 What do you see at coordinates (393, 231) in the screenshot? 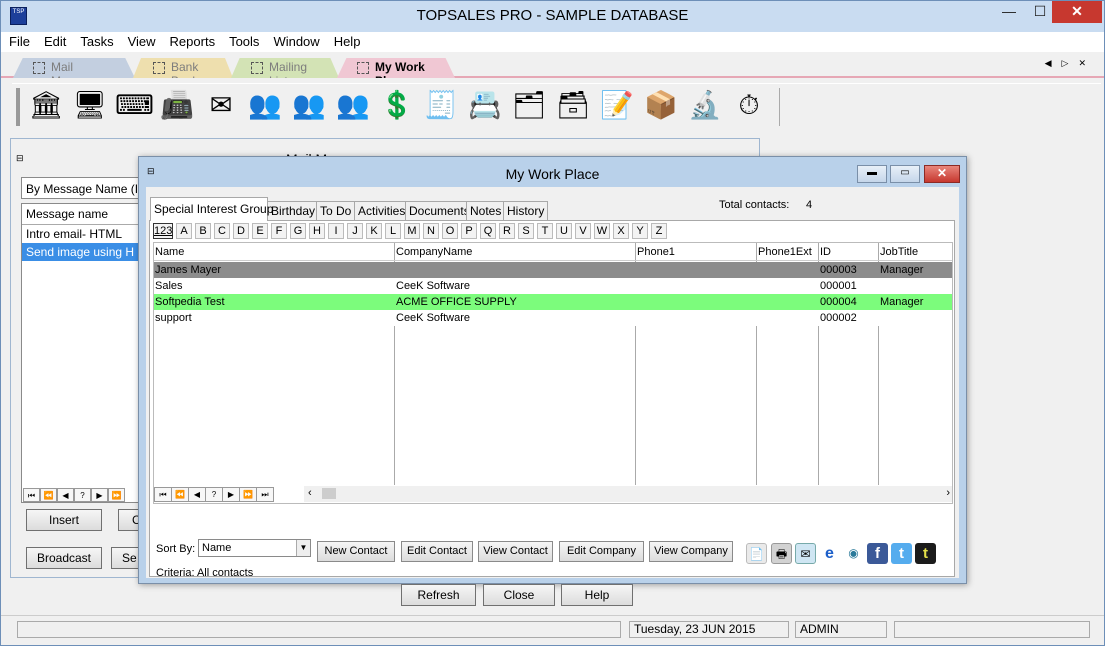
I see `letter-filter-l: L` at bounding box center [393, 231].